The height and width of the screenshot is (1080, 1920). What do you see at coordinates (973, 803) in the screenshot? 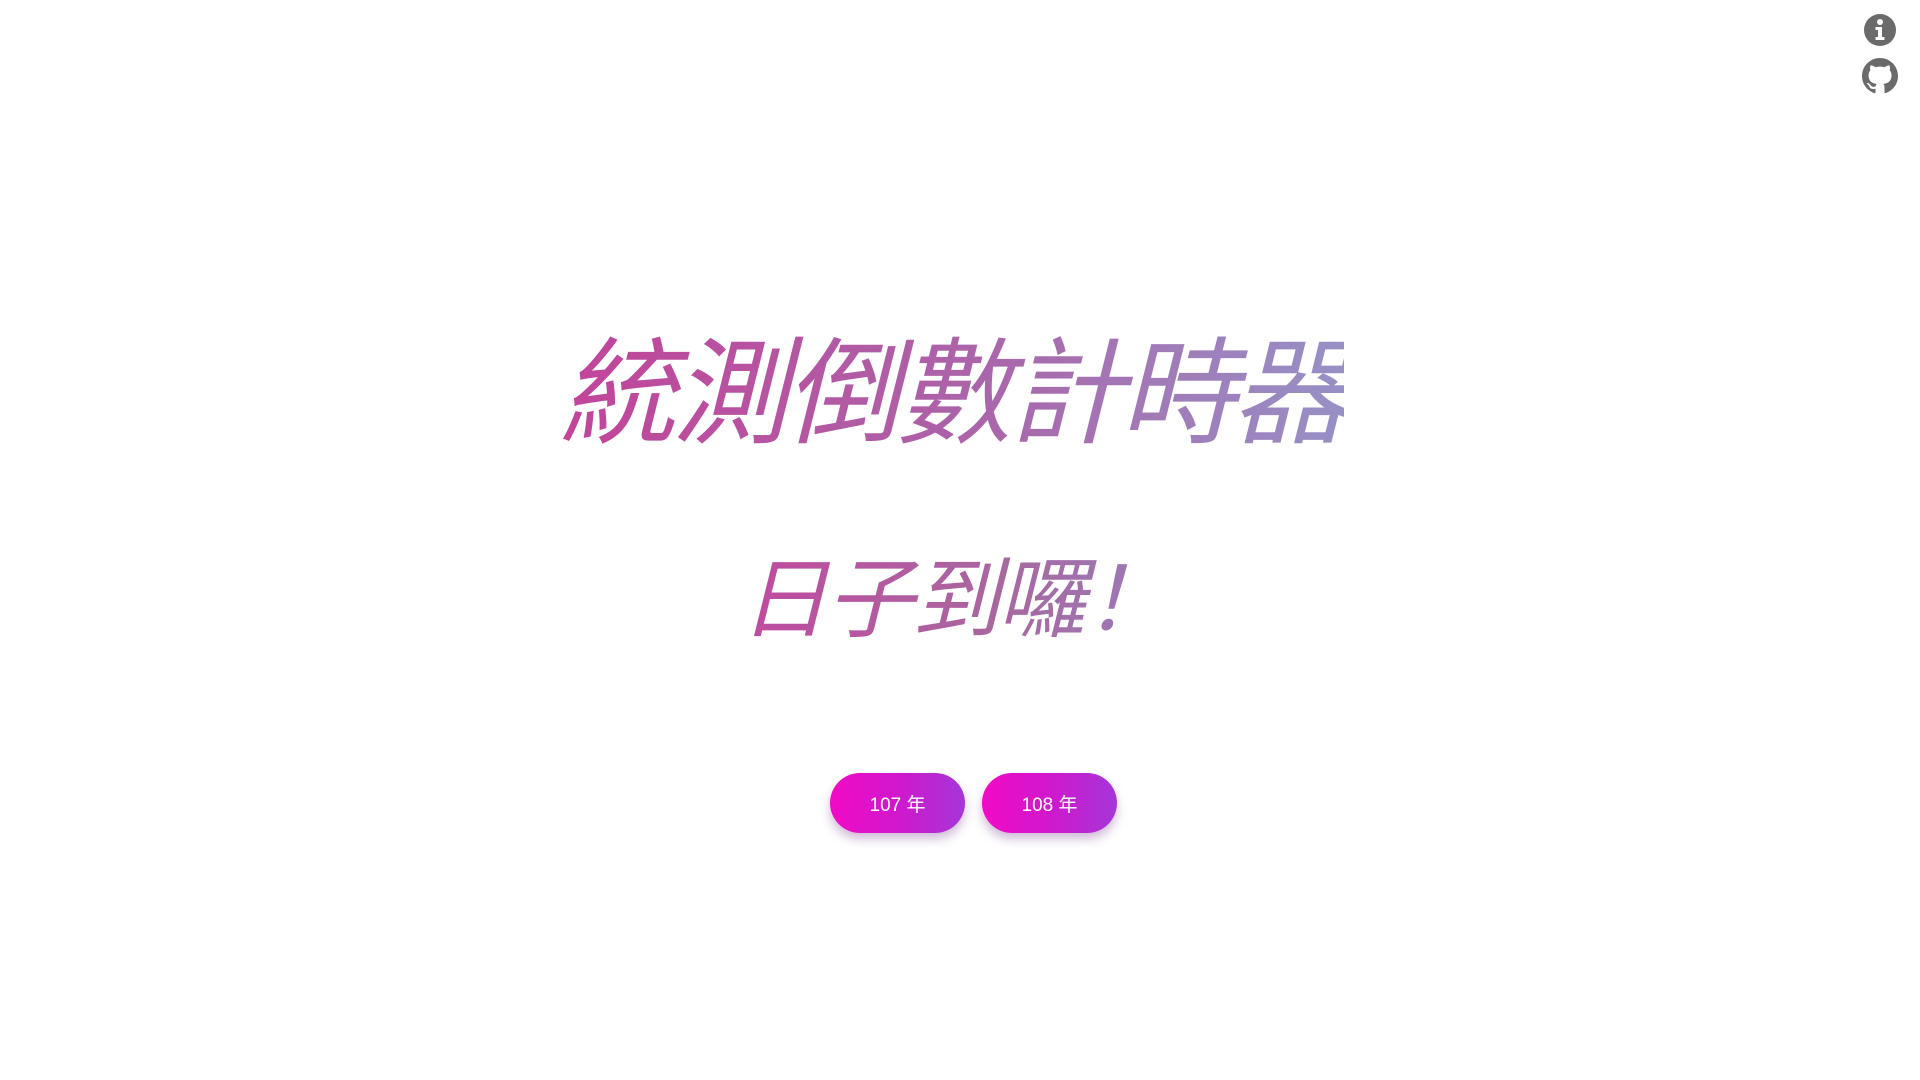
I see `year-button-group: 107 年 108 年` at bounding box center [973, 803].